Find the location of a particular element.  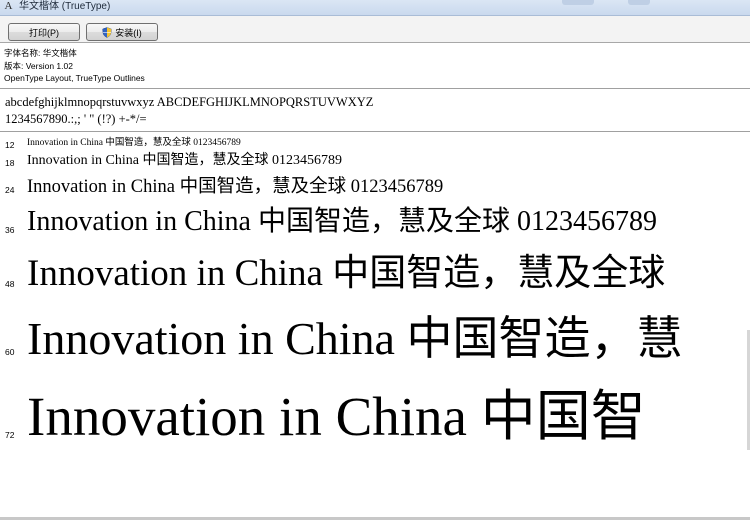

font-version-line: 版本: Version 1.02 is located at coordinates (38, 65).